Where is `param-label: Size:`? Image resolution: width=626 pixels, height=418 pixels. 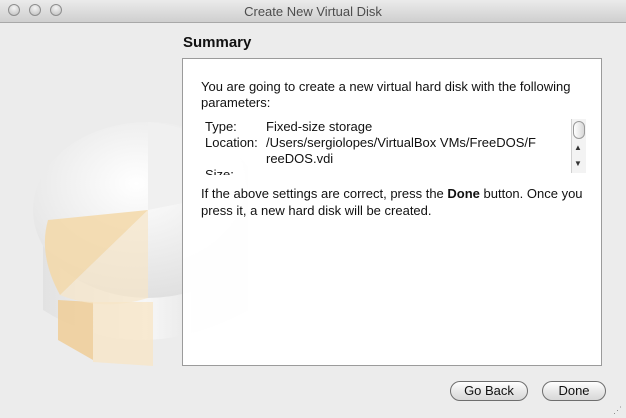 param-label: Size: is located at coordinates (219, 171).